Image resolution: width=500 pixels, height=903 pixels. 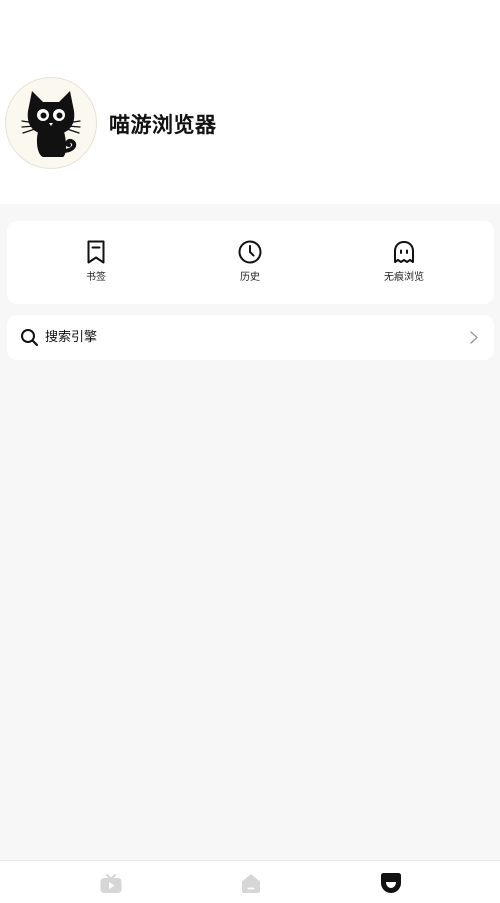 What do you see at coordinates (250, 252) in the screenshot?
I see `clock-icon` at bounding box center [250, 252].